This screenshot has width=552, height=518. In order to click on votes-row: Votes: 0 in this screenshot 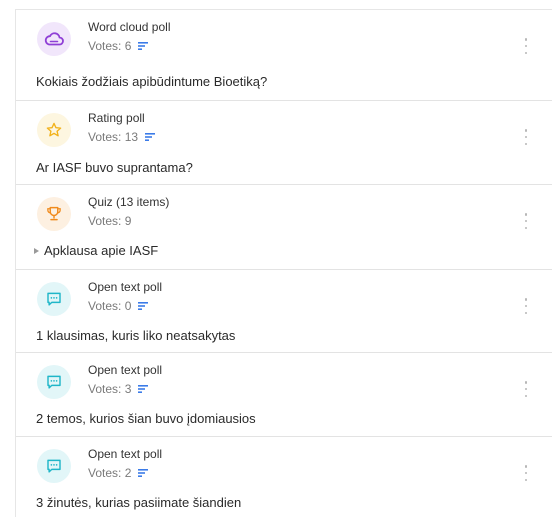, I will do `click(118, 306)`.